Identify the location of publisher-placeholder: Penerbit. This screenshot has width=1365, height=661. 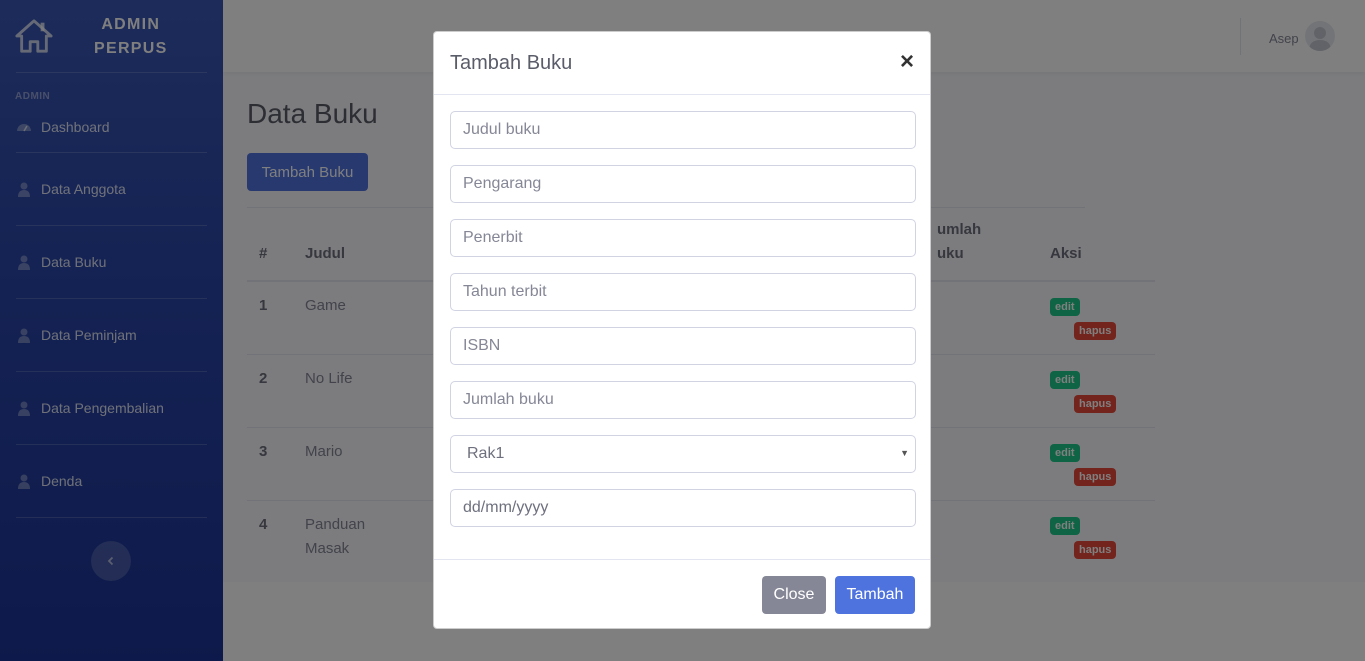
(493, 237).